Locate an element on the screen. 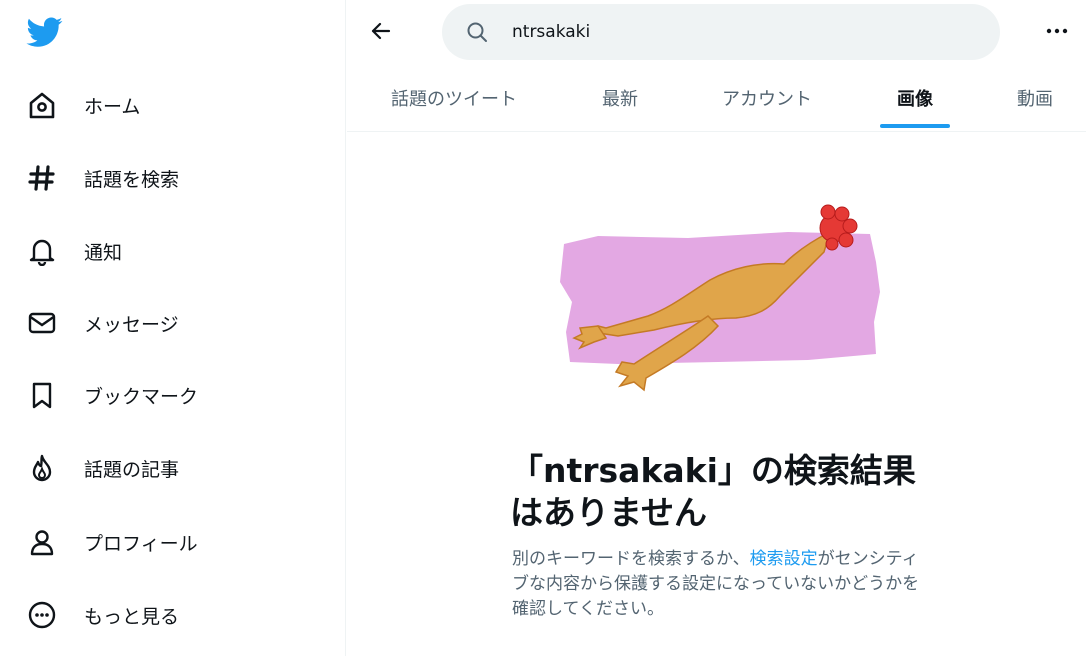 This screenshot has height=656, width=1086. tab-latest: 最新 is located at coordinates (620, 97).